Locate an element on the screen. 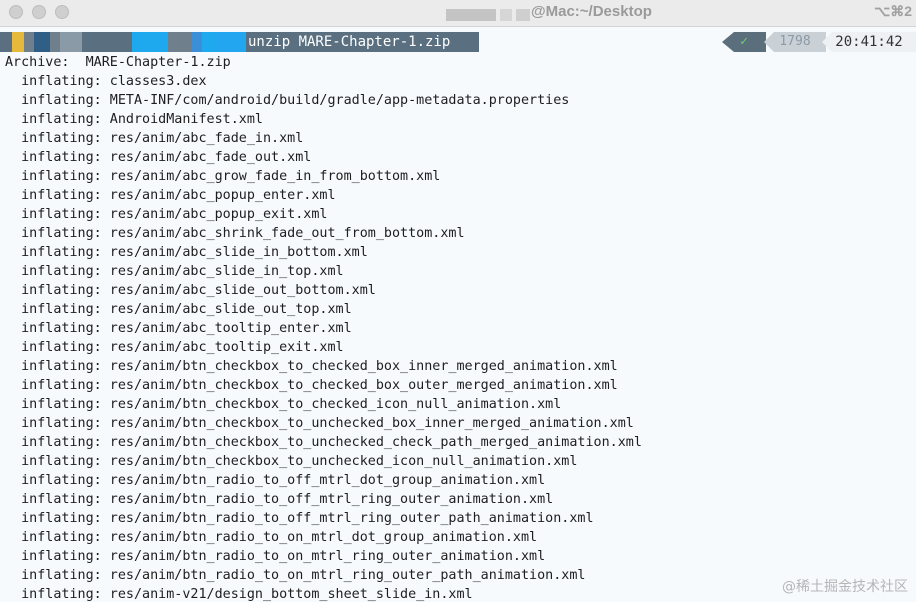 This screenshot has height=602, width=916. watermark: @稀土掘金技术社区 is located at coordinates (845, 587).